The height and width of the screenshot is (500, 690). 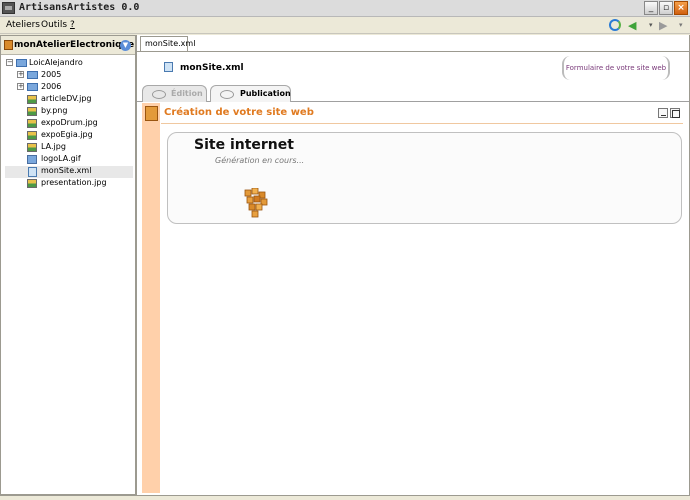 What do you see at coordinates (74, 45) in the screenshot?
I see `workshop-name: monAtelierElectronique` at bounding box center [74, 45].